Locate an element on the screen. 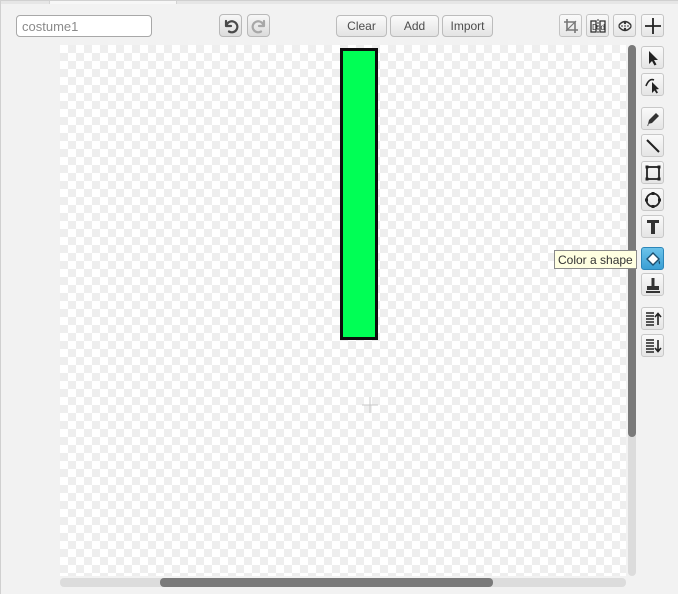  paint-bucket-icon is located at coordinates (652, 258).